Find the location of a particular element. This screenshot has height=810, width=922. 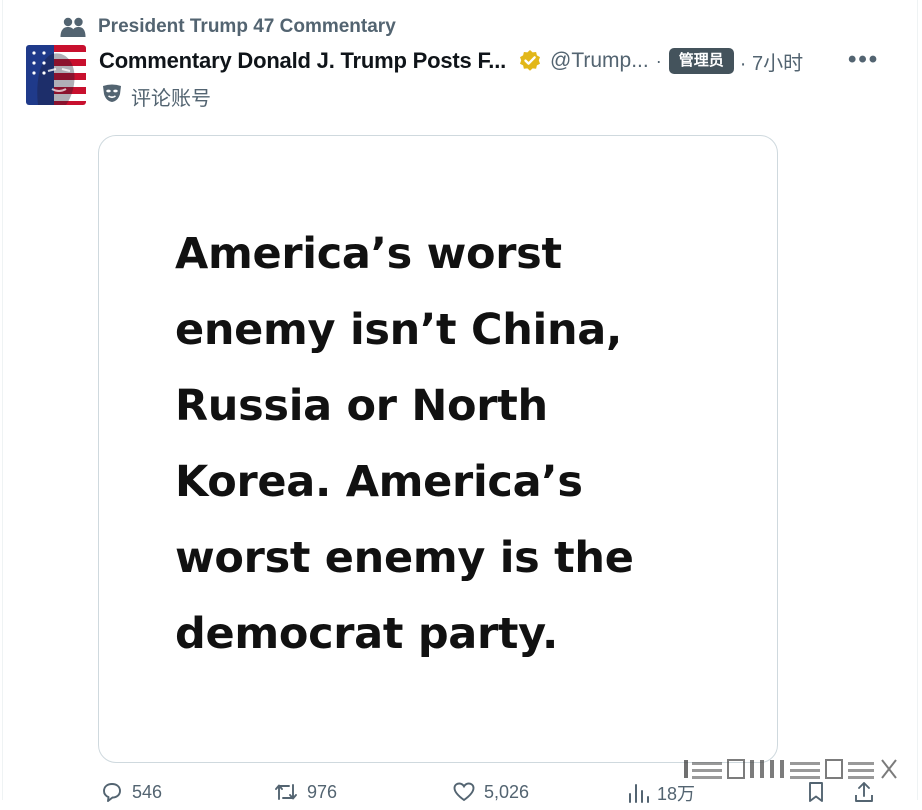

repost-button: 976 is located at coordinates (305, 792).